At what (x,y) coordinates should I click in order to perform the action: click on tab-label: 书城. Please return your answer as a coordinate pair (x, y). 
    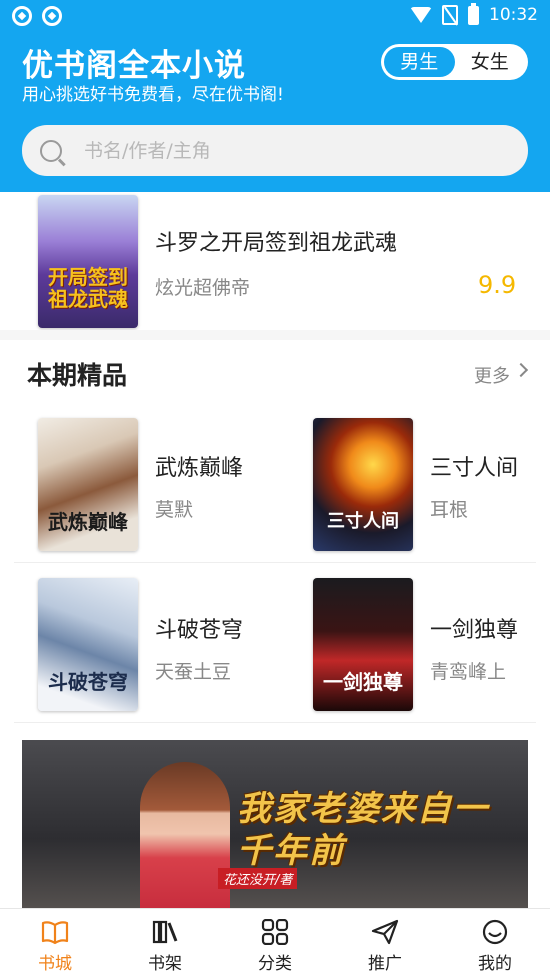
    Looking at the image, I should click on (55, 964).